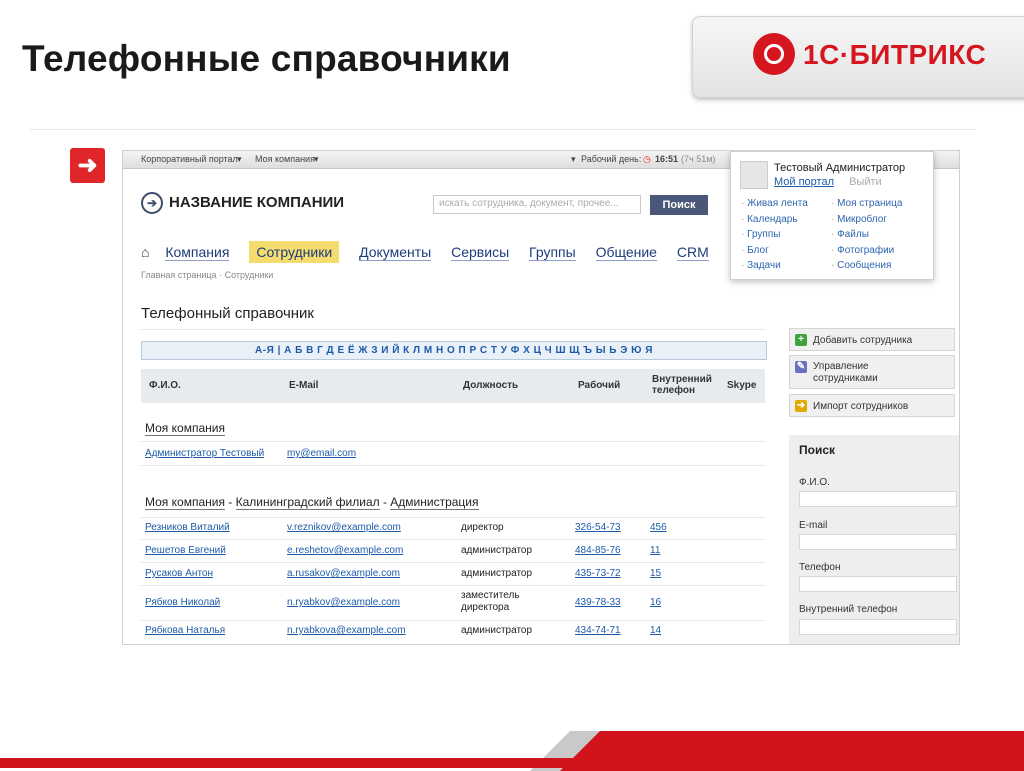 The image size is (1024, 771). I want to click on user-menu-item: Блог, so click(774, 251).